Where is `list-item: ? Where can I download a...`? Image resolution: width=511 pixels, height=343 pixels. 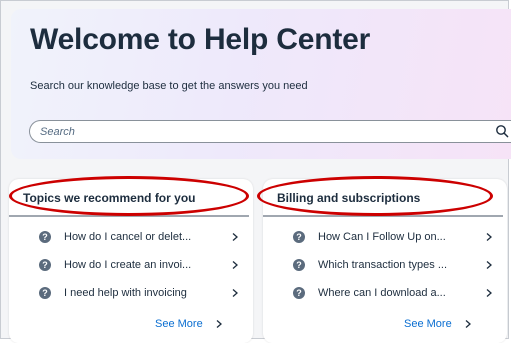 list-item: ? Where can I download a... is located at coordinates (393, 293).